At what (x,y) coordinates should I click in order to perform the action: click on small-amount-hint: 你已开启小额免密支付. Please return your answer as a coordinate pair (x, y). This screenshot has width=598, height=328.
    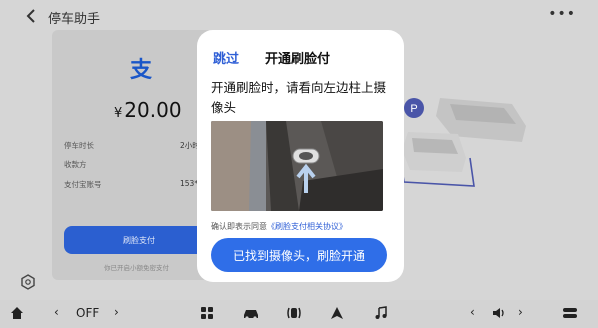
    Looking at the image, I should click on (136, 268).